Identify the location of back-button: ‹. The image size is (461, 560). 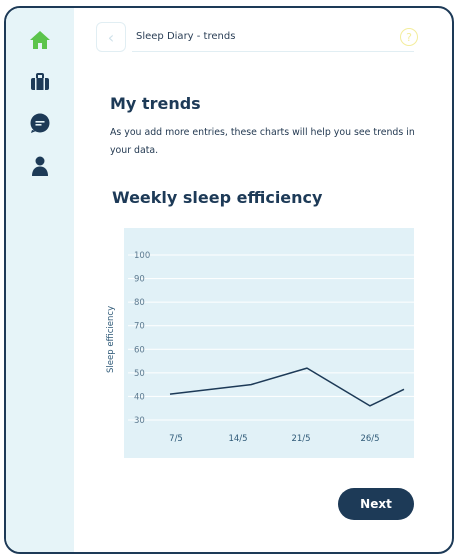
(111, 37).